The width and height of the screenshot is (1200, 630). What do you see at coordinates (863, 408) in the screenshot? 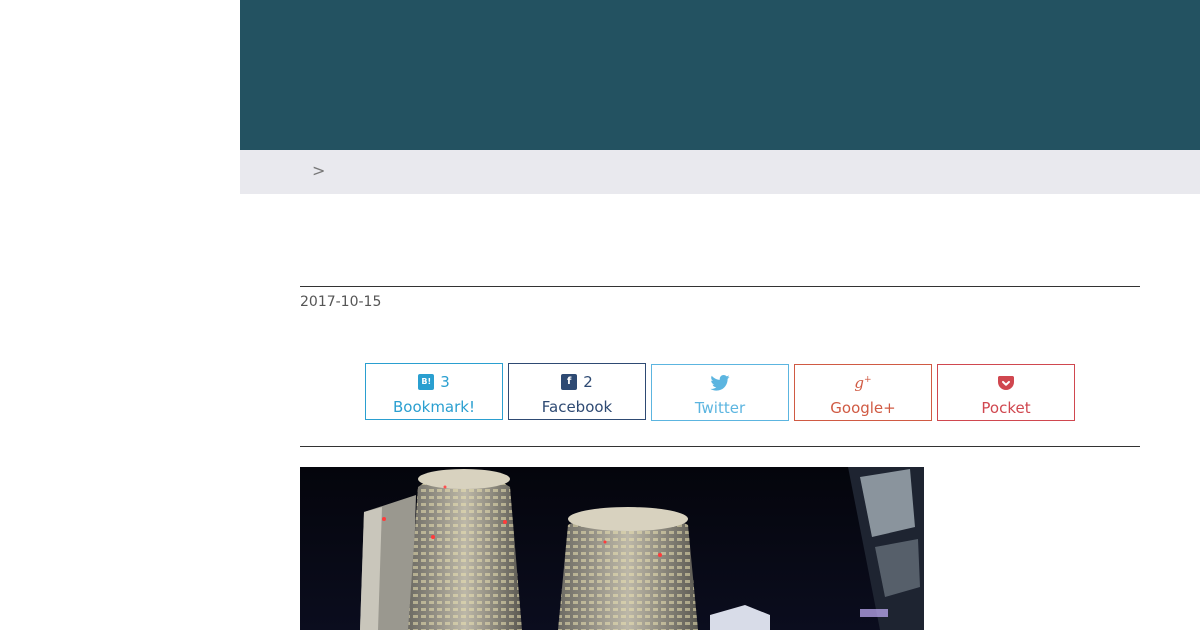
I see `gplus-label: Google+` at bounding box center [863, 408].